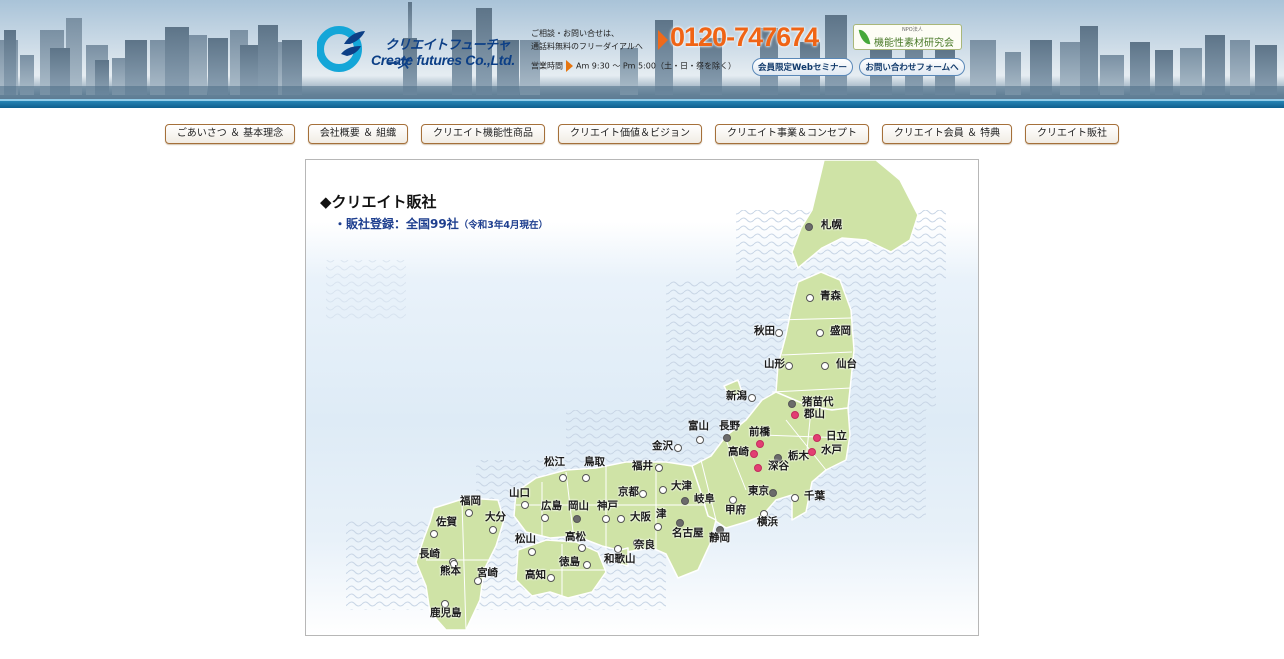 The width and height of the screenshot is (1284, 659). What do you see at coordinates (607, 506) in the screenshot?
I see `city-label: 神戸` at bounding box center [607, 506].